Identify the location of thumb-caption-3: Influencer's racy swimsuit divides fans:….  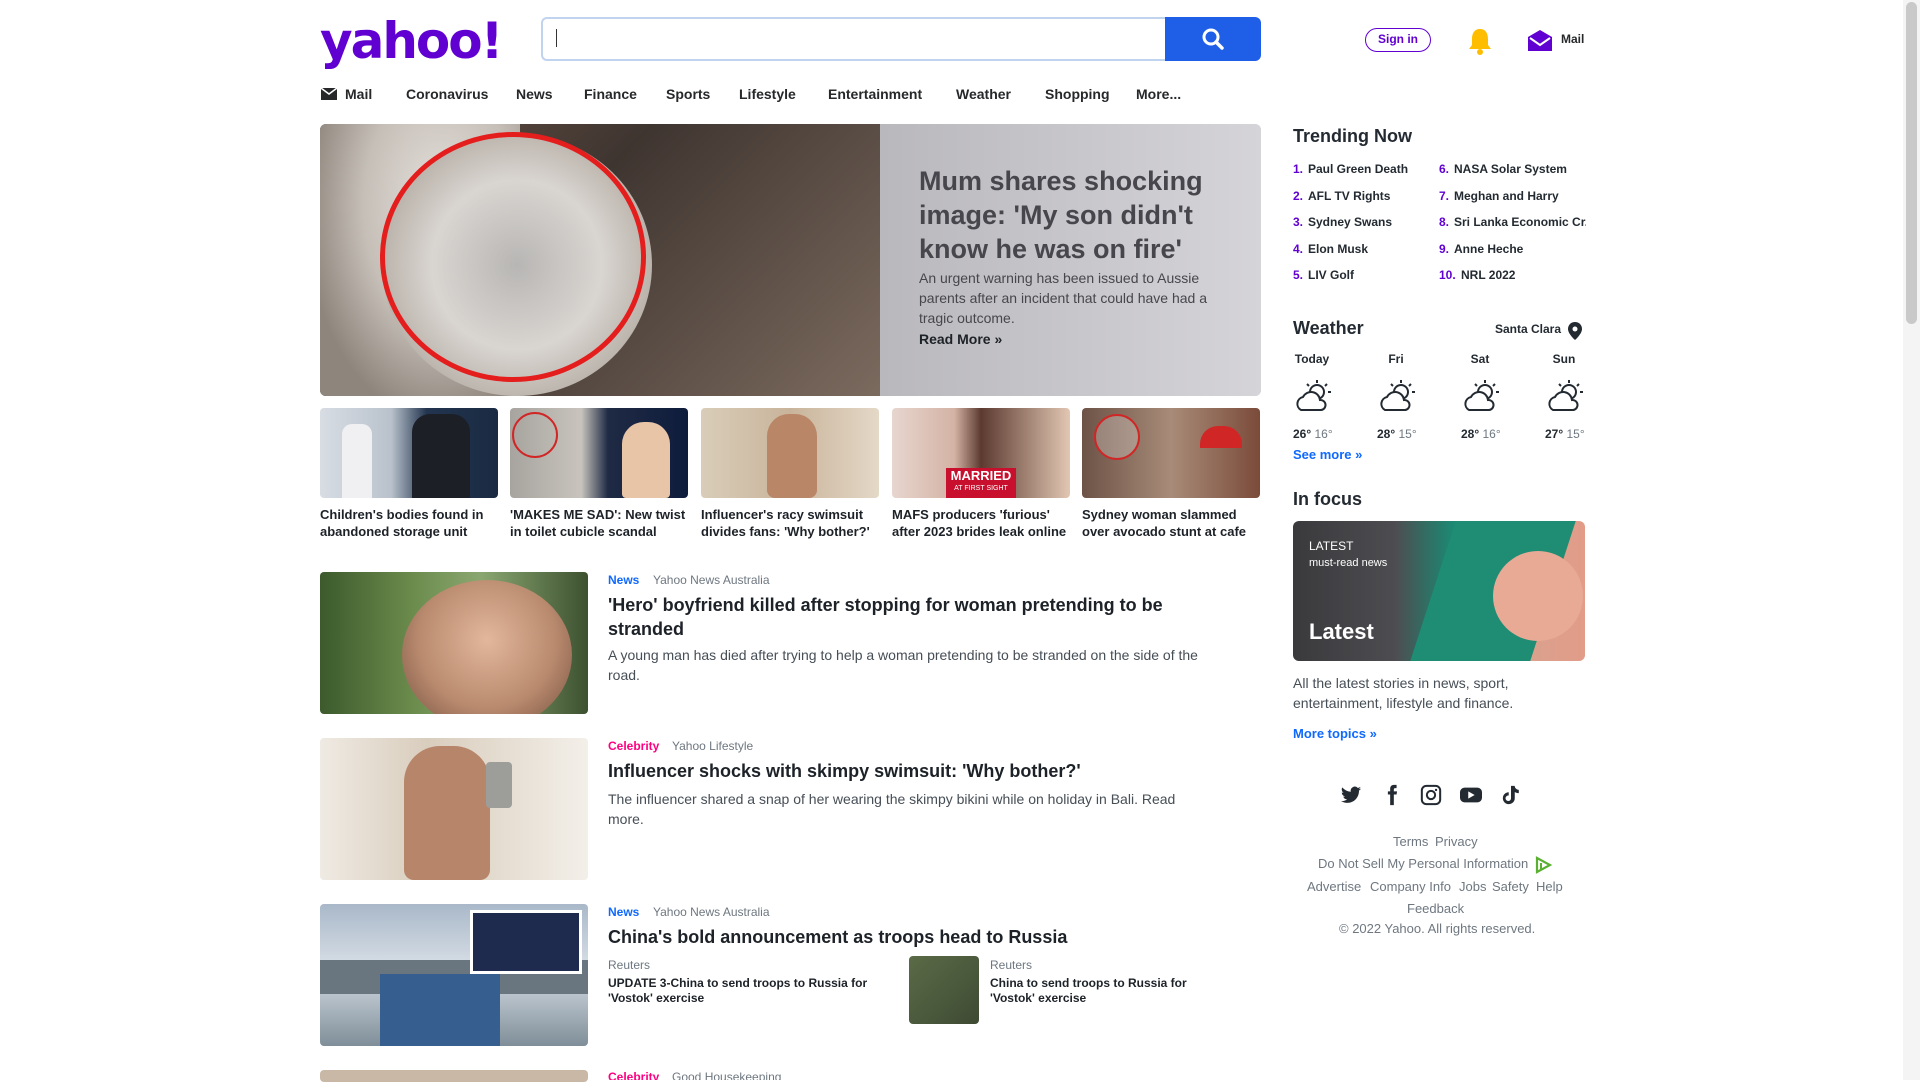
(792, 523).